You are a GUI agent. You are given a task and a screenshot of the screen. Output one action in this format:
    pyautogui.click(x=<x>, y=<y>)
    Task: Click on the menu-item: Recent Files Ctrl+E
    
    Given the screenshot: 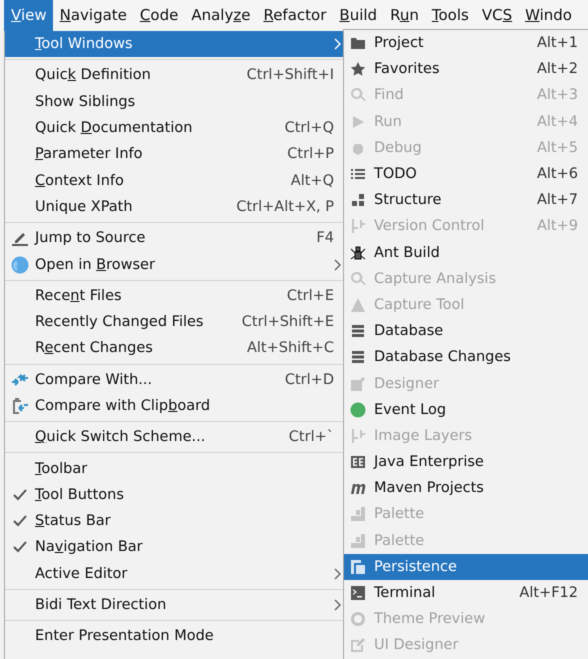 What is the action you would take?
    pyautogui.click(x=174, y=295)
    